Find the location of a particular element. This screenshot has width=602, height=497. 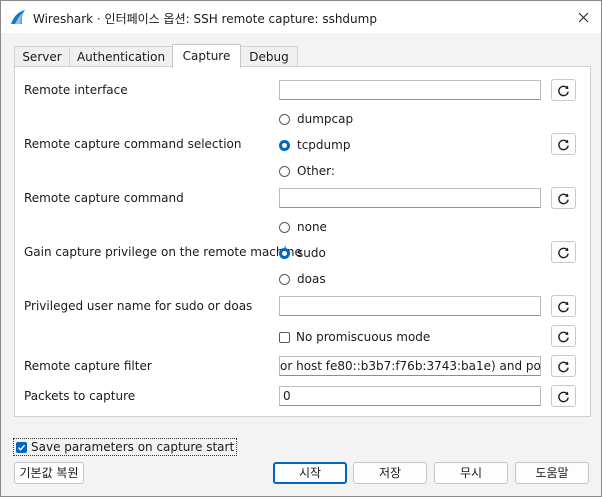

close-icon is located at coordinates (583, 17).